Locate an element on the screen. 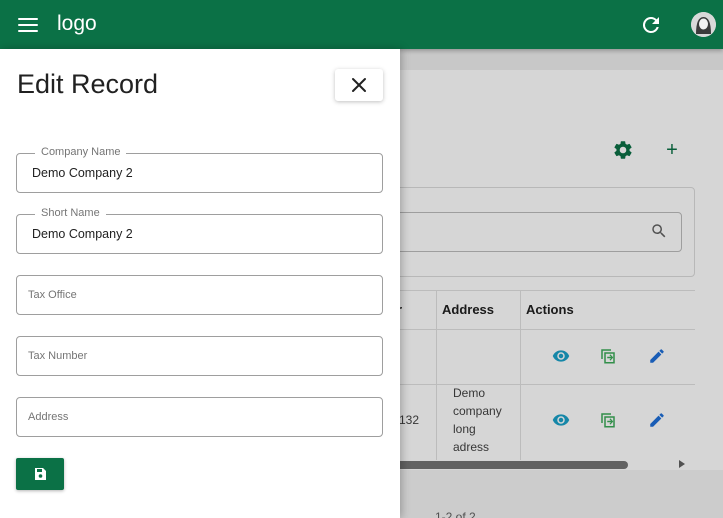 The width and height of the screenshot is (723, 518). field-placeholder: Tax Office is located at coordinates (52, 295).